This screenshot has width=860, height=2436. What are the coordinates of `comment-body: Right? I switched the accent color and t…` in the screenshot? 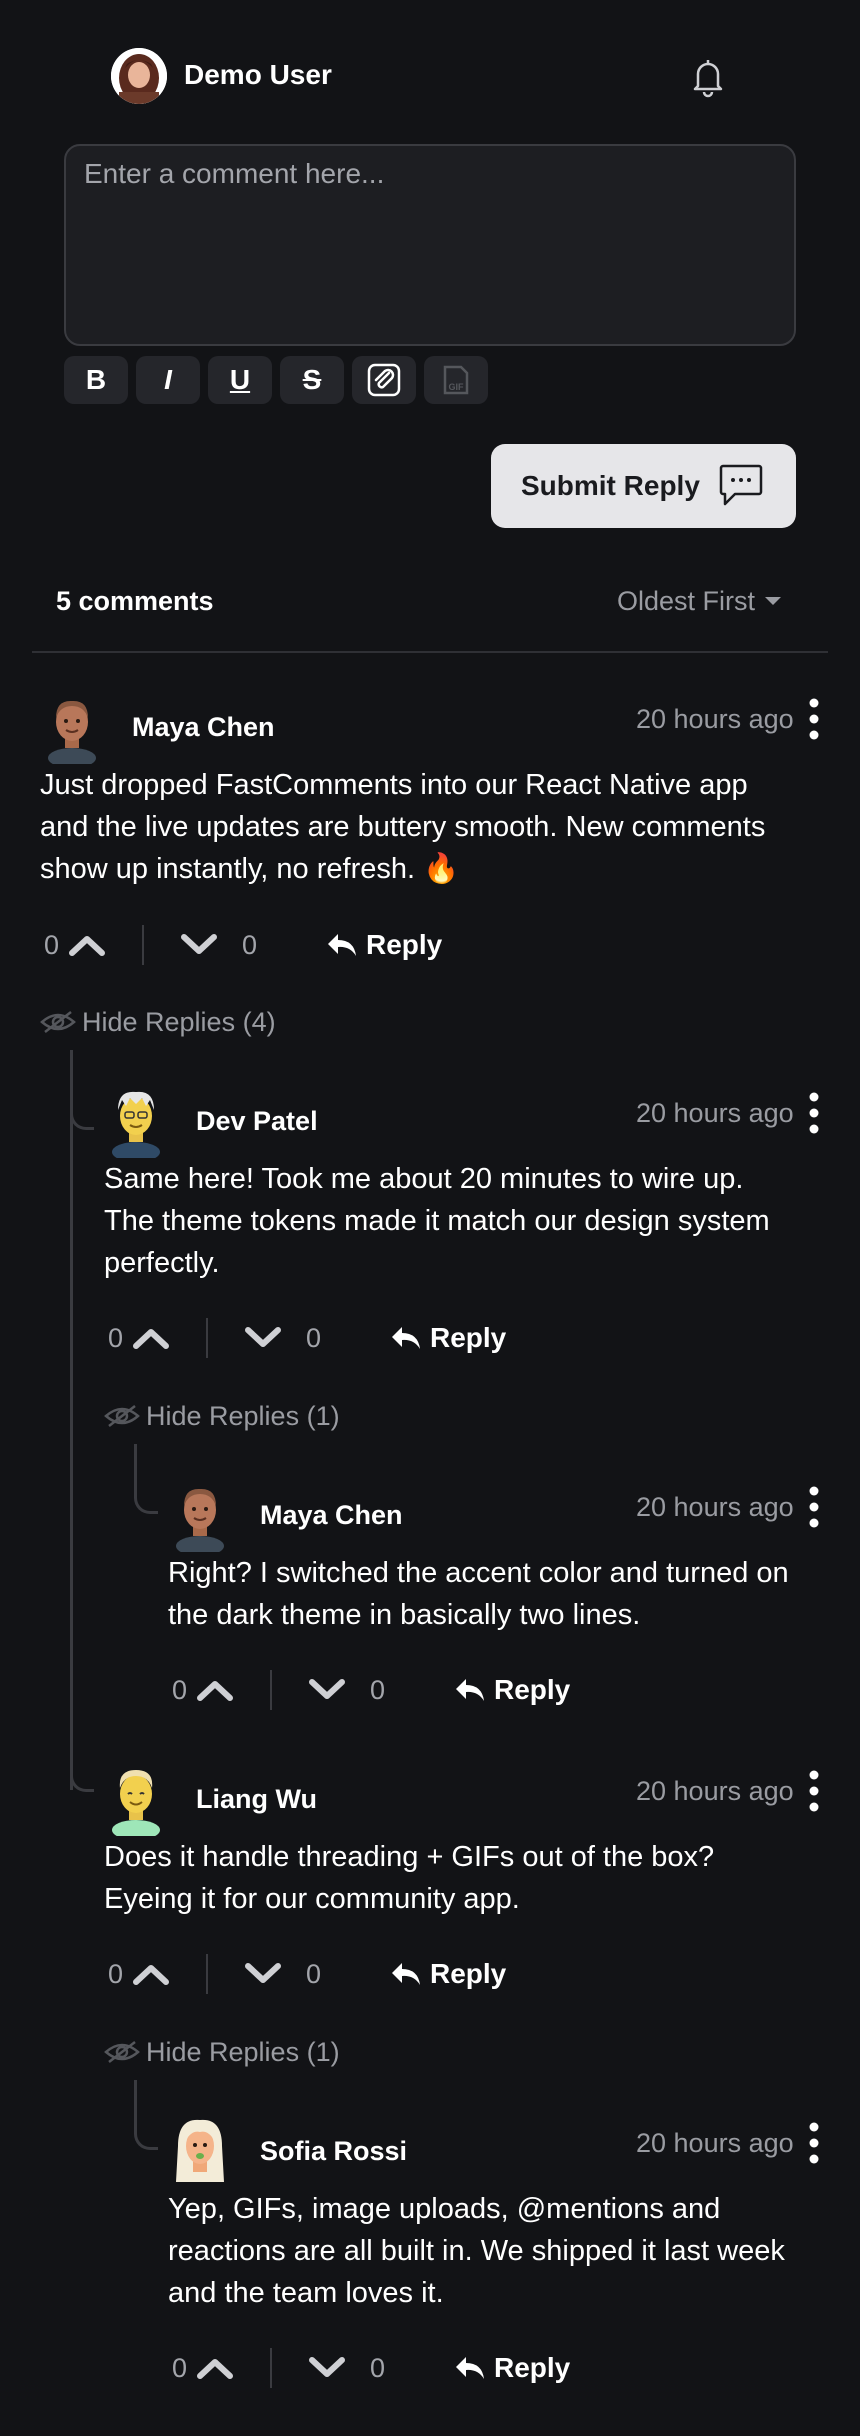 It's located at (478, 1594).